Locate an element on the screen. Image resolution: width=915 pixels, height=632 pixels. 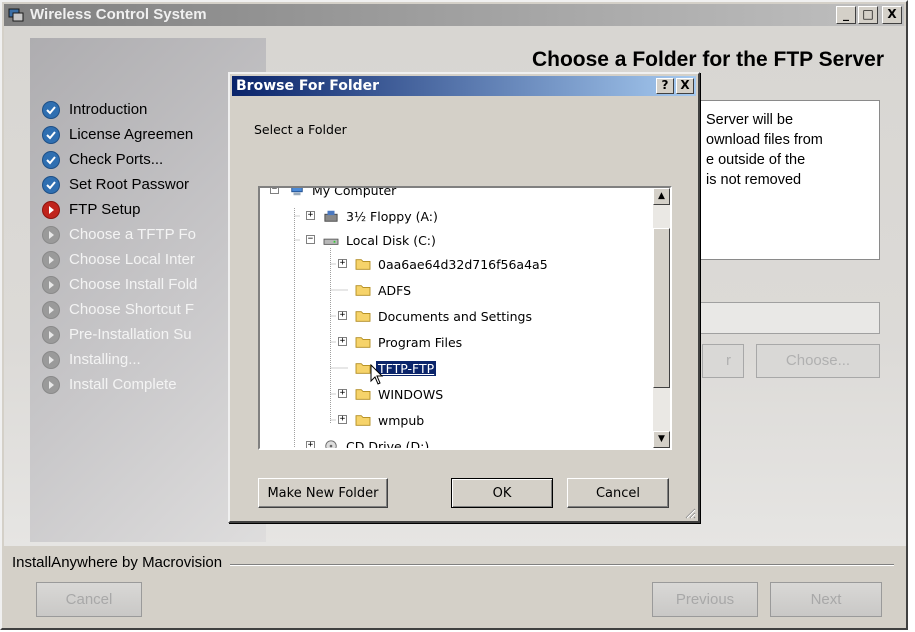
step-item: License Agreemen is located at coordinates (119, 134).